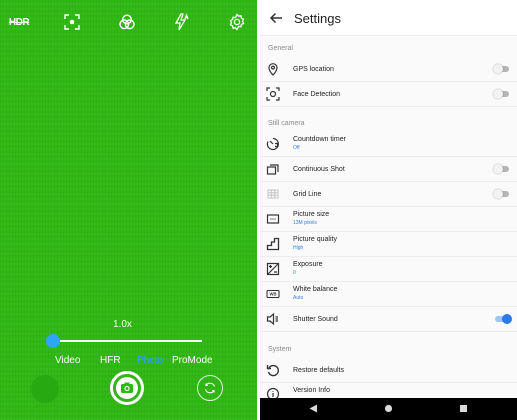 This screenshot has height=420, width=517. What do you see at coordinates (286, 123) in the screenshot?
I see `section-header-still-camera: Still camera` at bounding box center [286, 123].